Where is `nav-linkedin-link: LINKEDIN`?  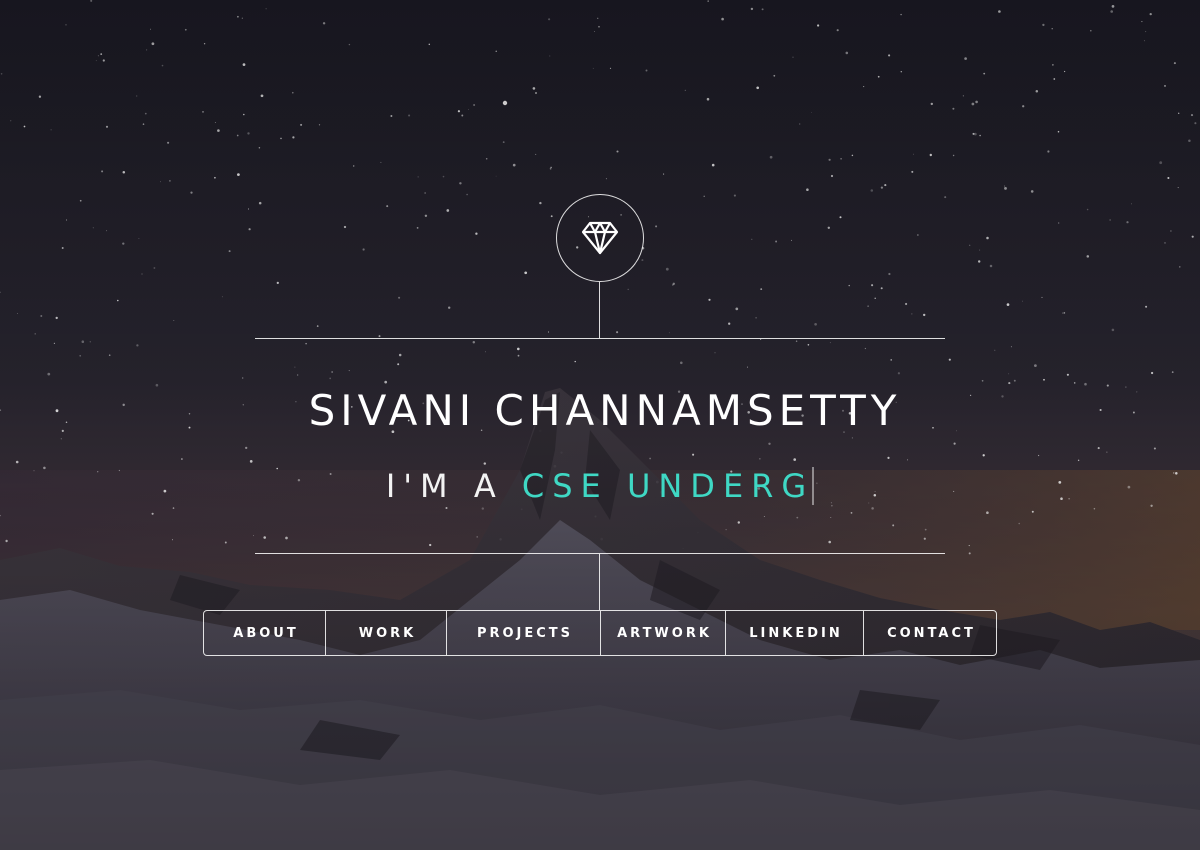 nav-linkedin-link: LINKEDIN is located at coordinates (794, 633).